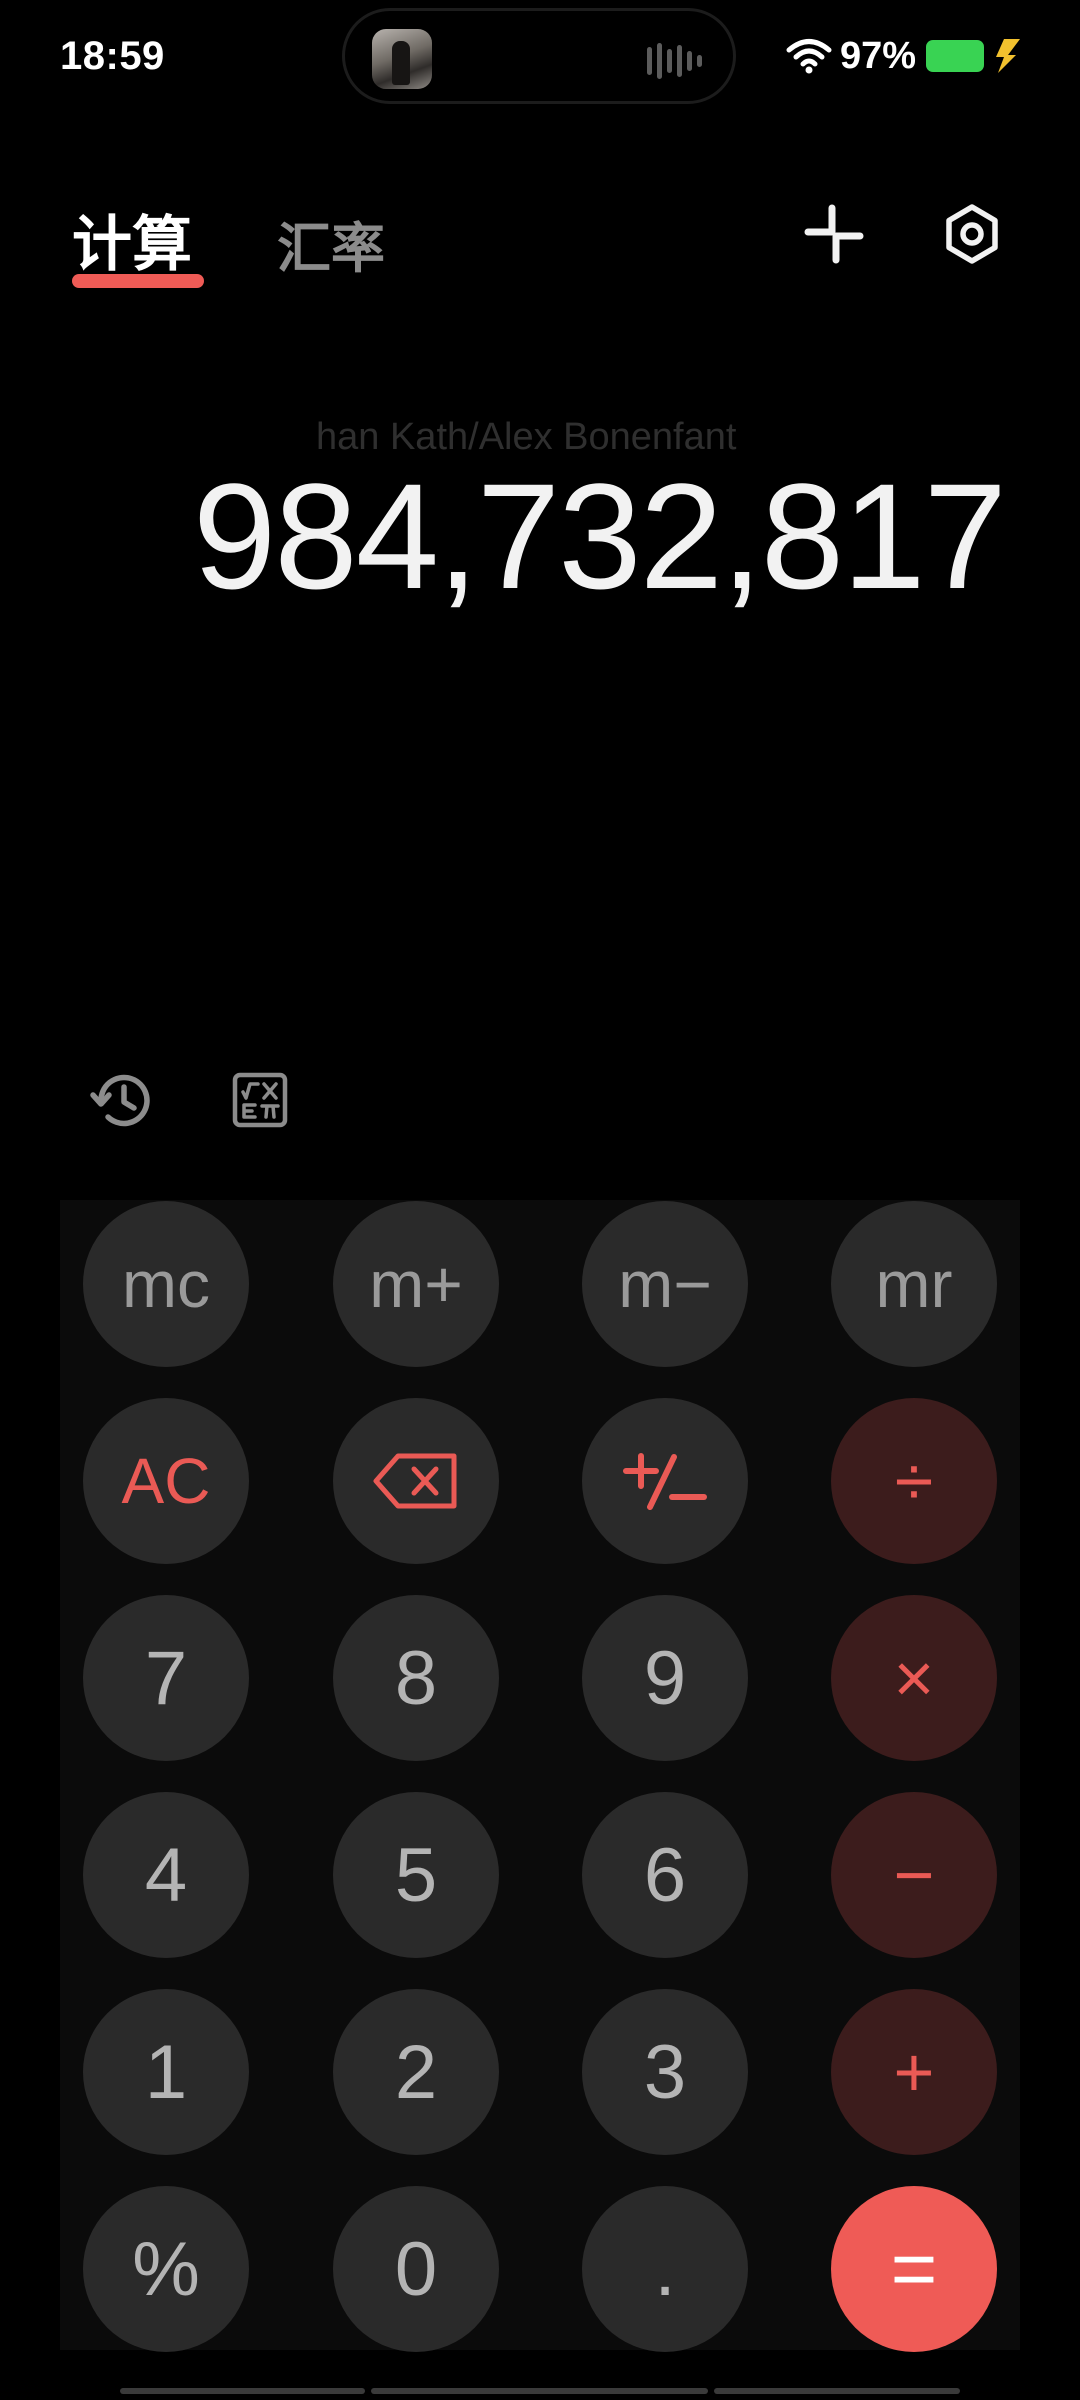 The image size is (1080, 2400). Describe the element at coordinates (539, 2391) in the screenshot. I see `nav-gesture-bar-center` at that location.